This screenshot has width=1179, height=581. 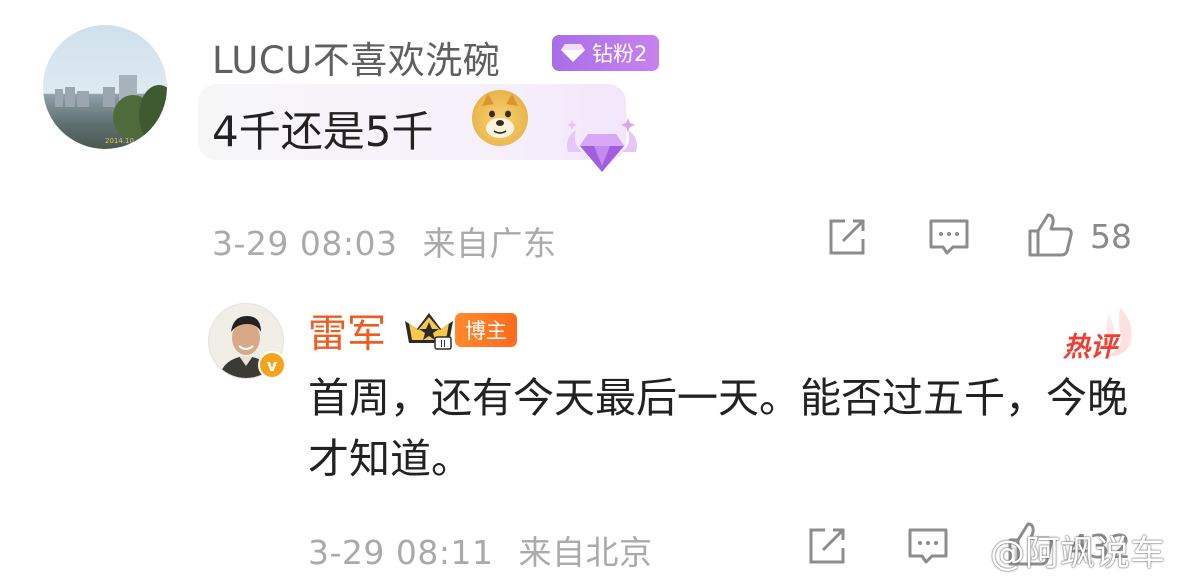 What do you see at coordinates (620, 54) in the screenshot?
I see `fan-badge-label: 钻粉2` at bounding box center [620, 54].